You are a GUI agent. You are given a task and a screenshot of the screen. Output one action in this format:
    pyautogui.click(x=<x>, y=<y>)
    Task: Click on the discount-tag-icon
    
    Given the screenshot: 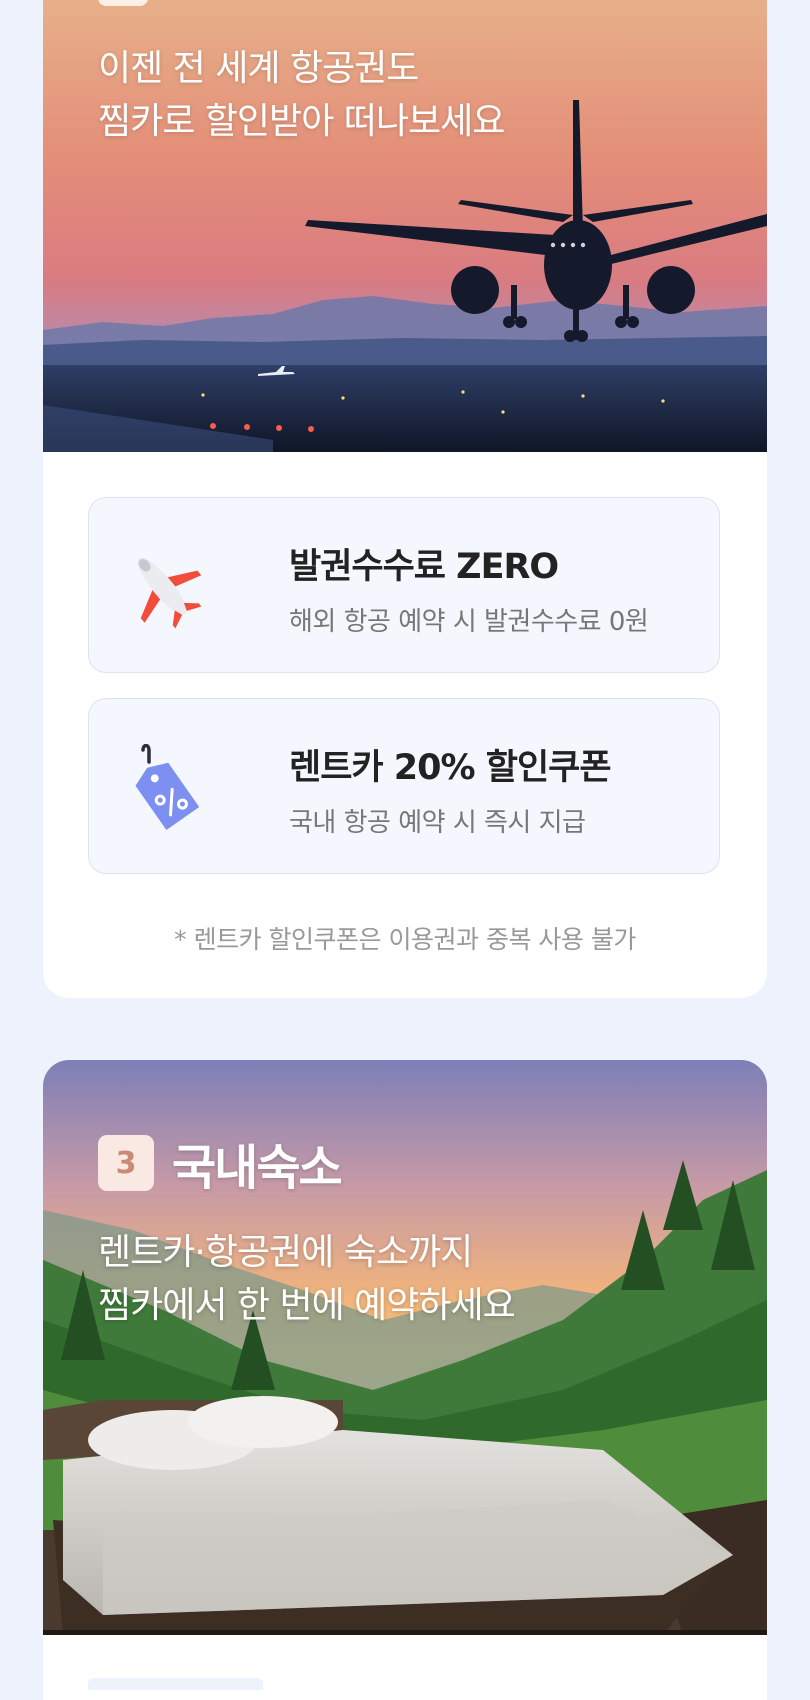 What is the action you would take?
    pyautogui.click(x=167, y=787)
    